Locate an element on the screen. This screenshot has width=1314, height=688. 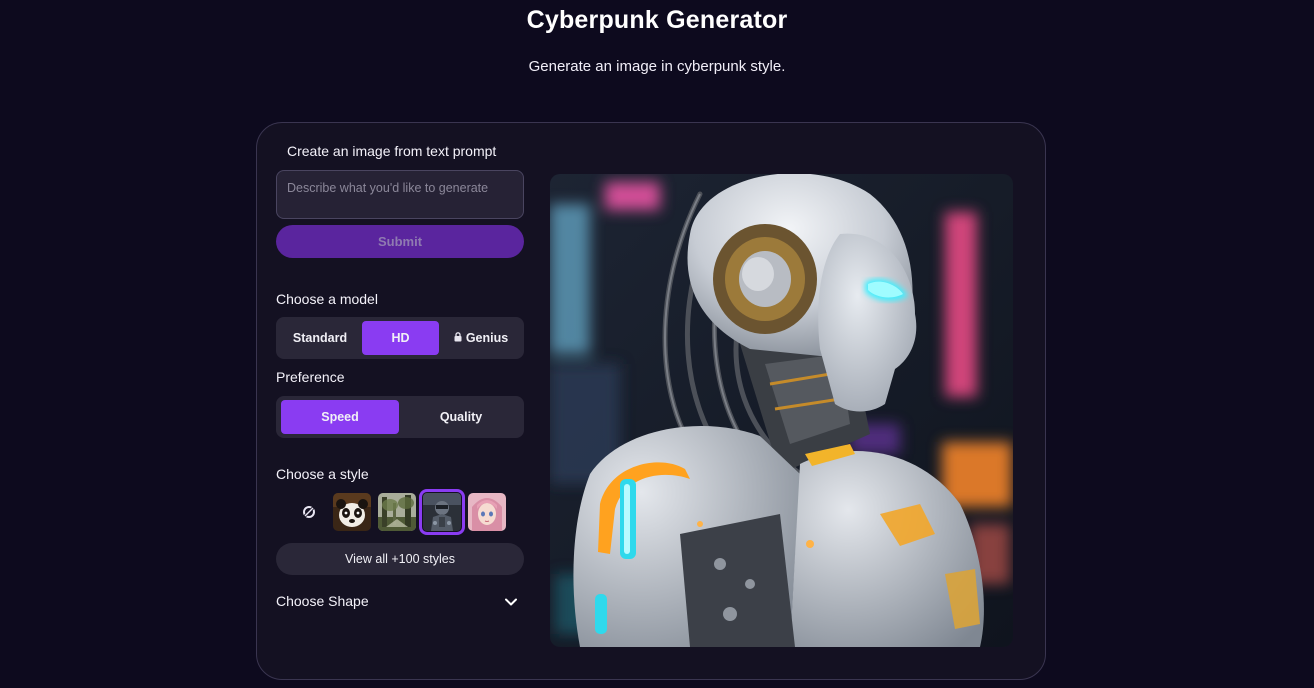
model-option-hd: HD is located at coordinates (400, 338).